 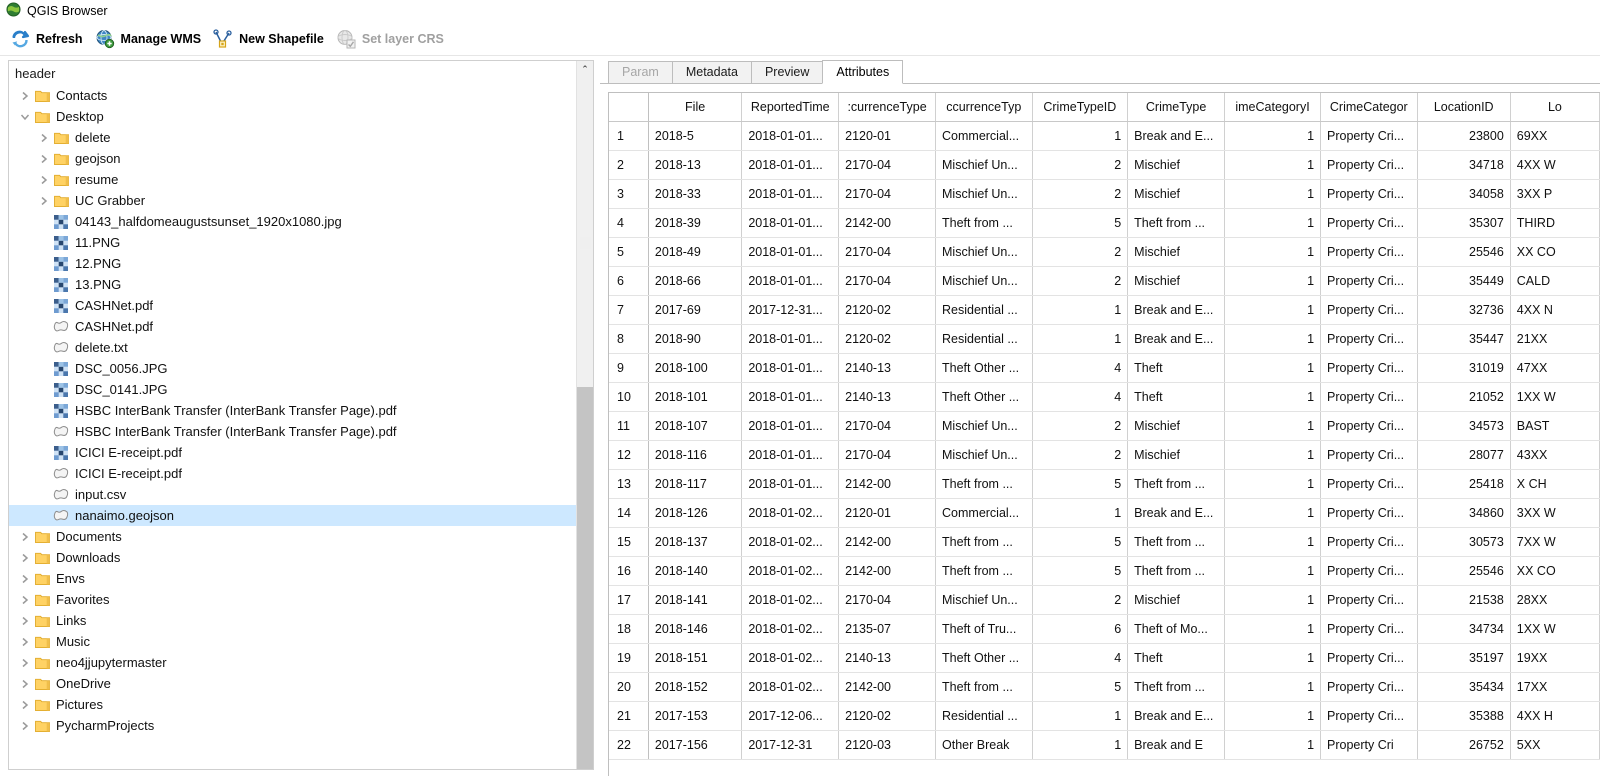 I want to click on table-cell: CALD, so click(x=1555, y=281).